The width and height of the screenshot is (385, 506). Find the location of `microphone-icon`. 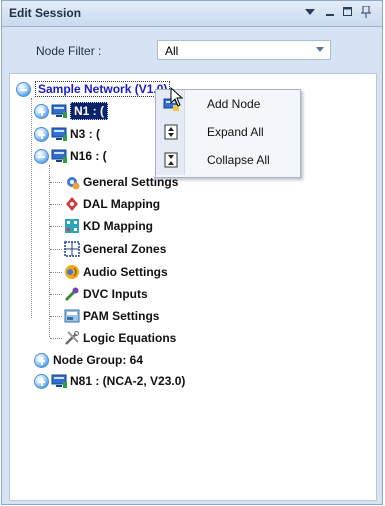

microphone-icon is located at coordinates (71, 294).